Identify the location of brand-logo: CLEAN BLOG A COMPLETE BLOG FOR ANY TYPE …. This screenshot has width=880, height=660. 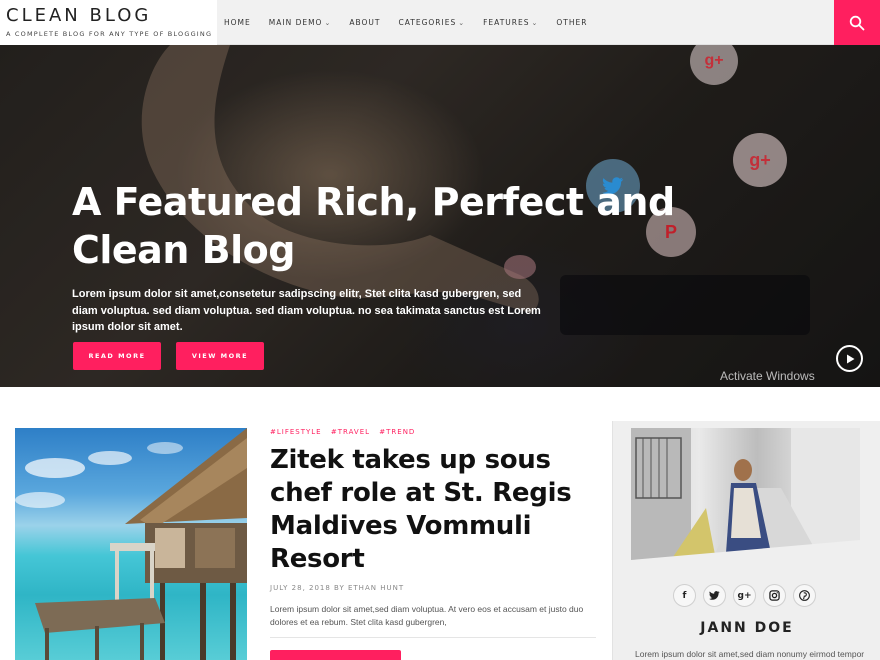
(108, 22).